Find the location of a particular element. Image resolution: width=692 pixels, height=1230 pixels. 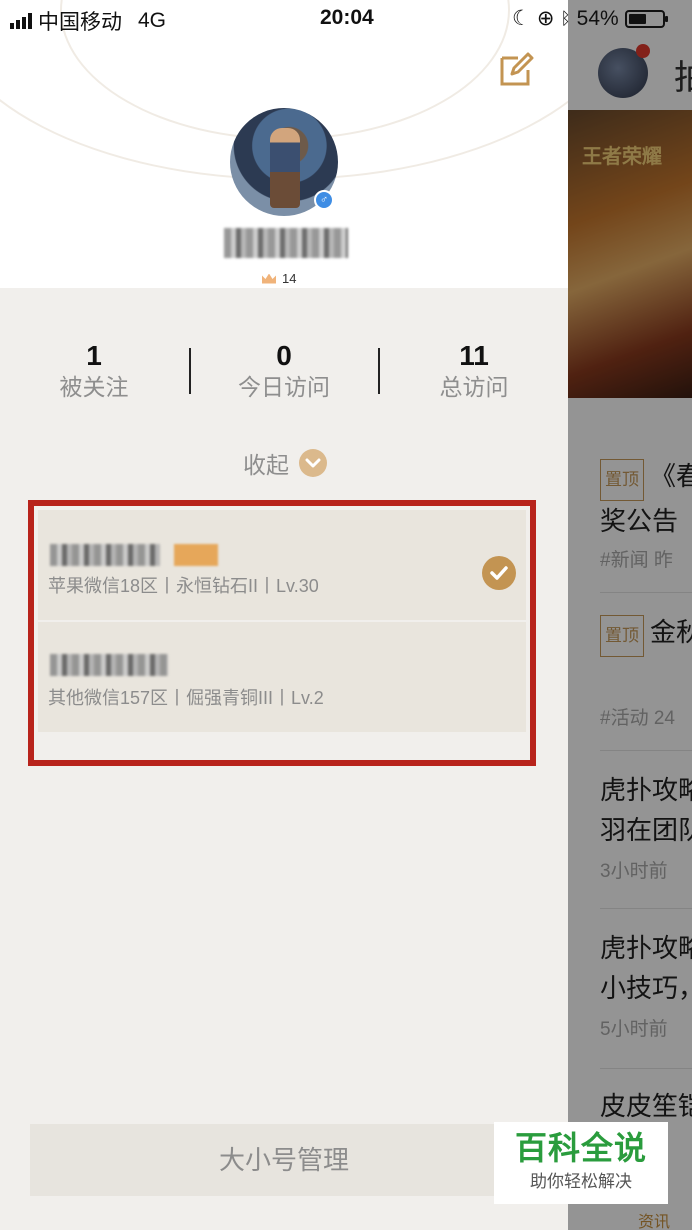

stat-value: 1 is located at coordinates (94, 355).